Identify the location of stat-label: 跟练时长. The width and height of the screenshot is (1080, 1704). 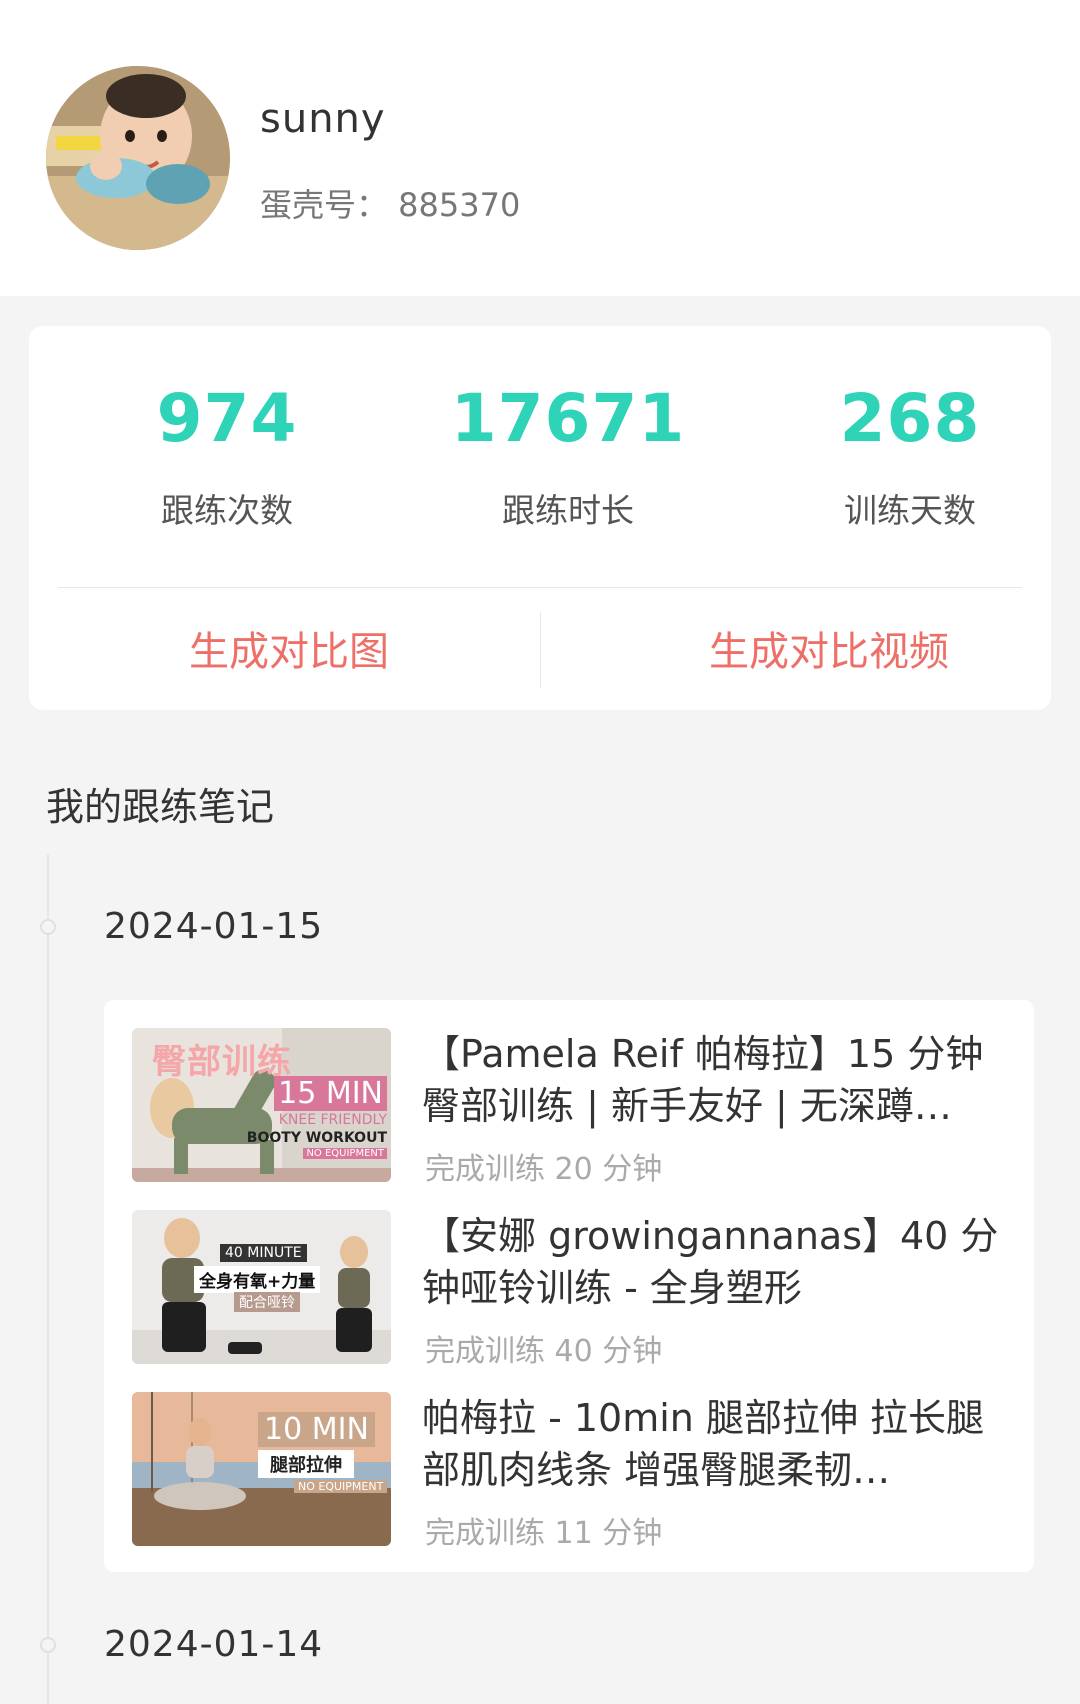
(568, 510).